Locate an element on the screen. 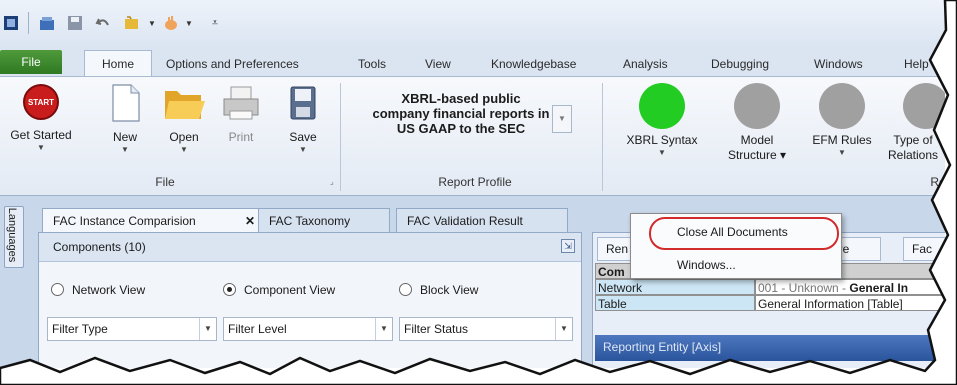 The width and height of the screenshot is (957, 385). save-button: Save ▼ is located at coordinates (303, 119).